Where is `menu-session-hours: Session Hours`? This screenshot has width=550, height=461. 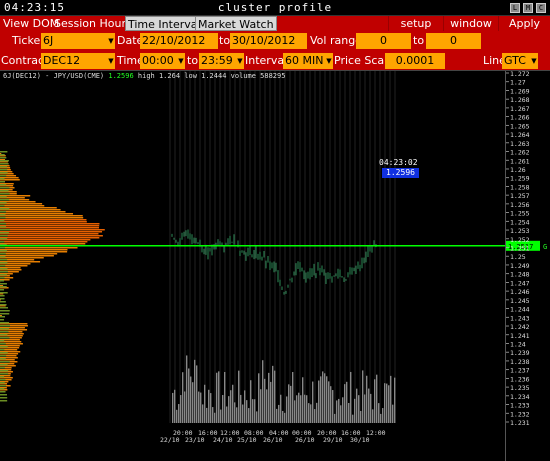
menu-session-hours: Session Hours is located at coordinates (93, 23).